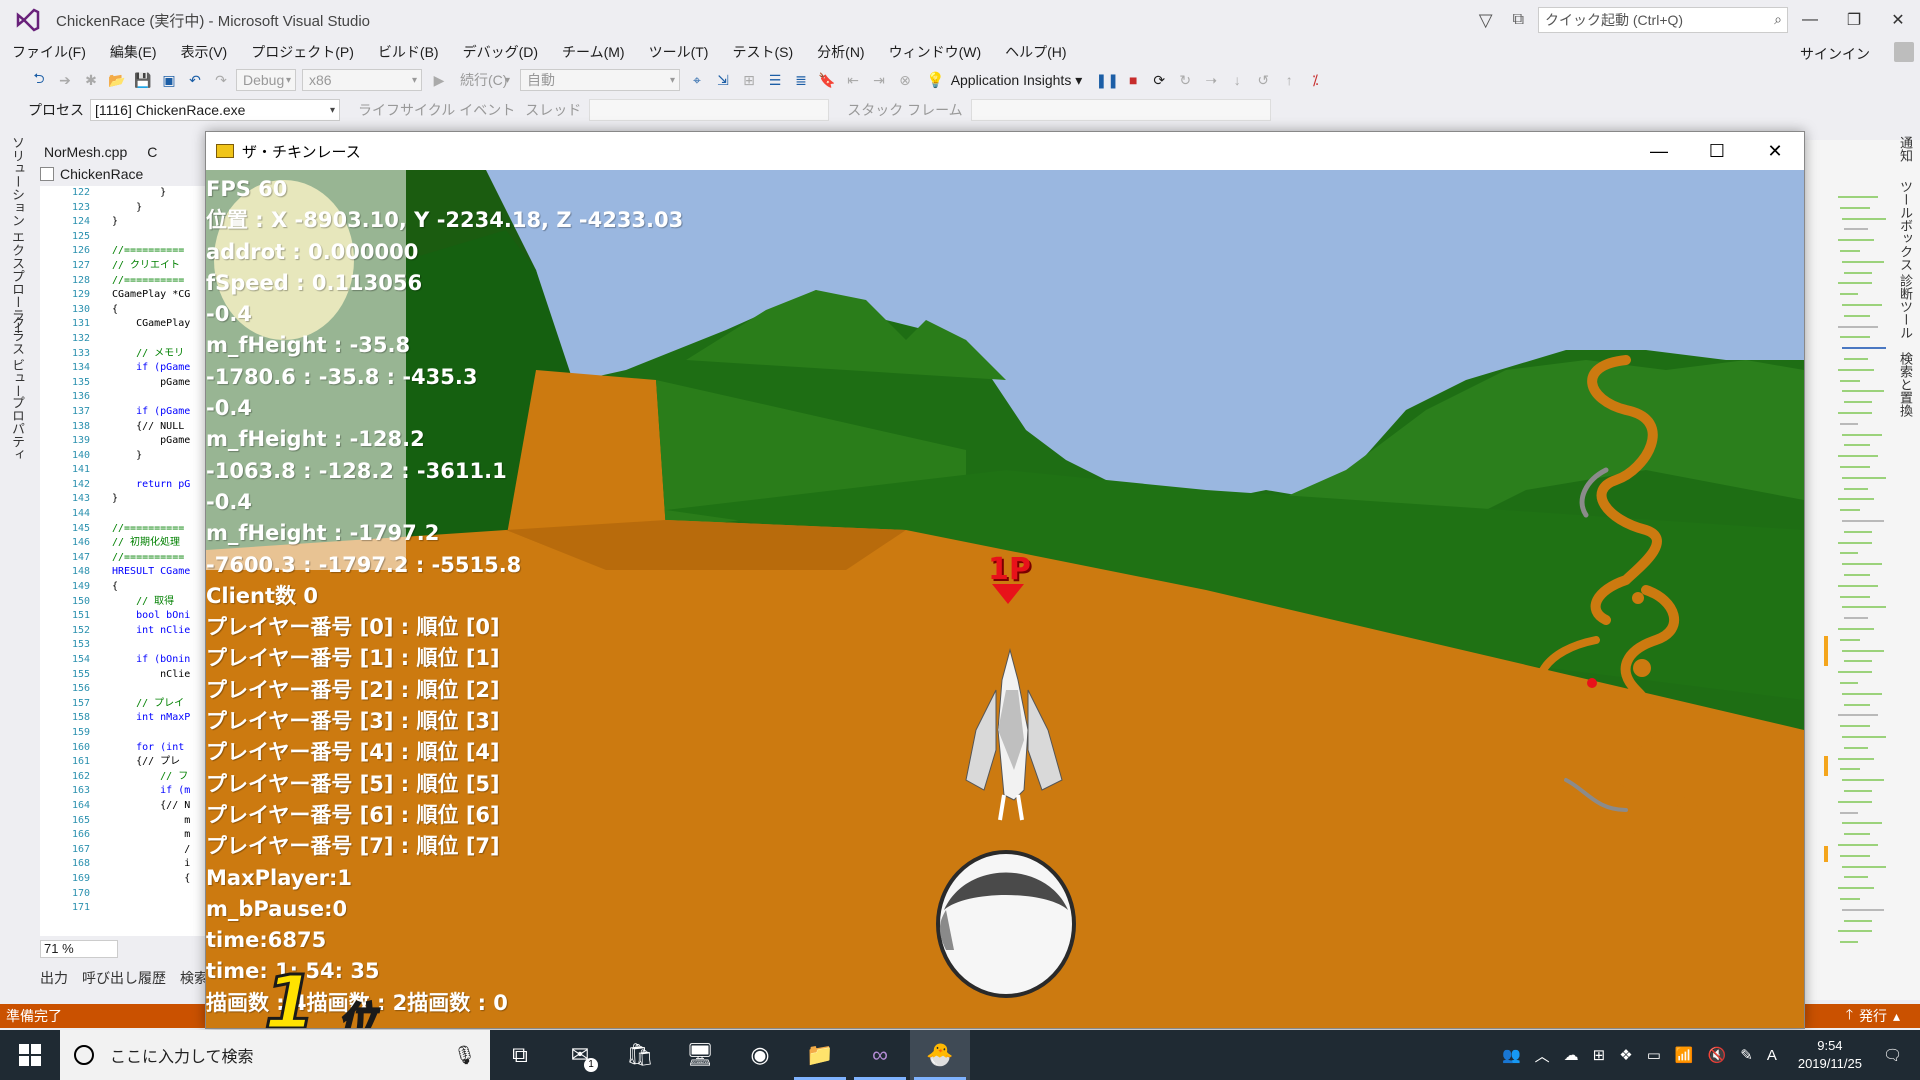 Image resolution: width=1920 pixels, height=1080 pixels. I want to click on menu-edit: 編集(E), so click(133, 52).